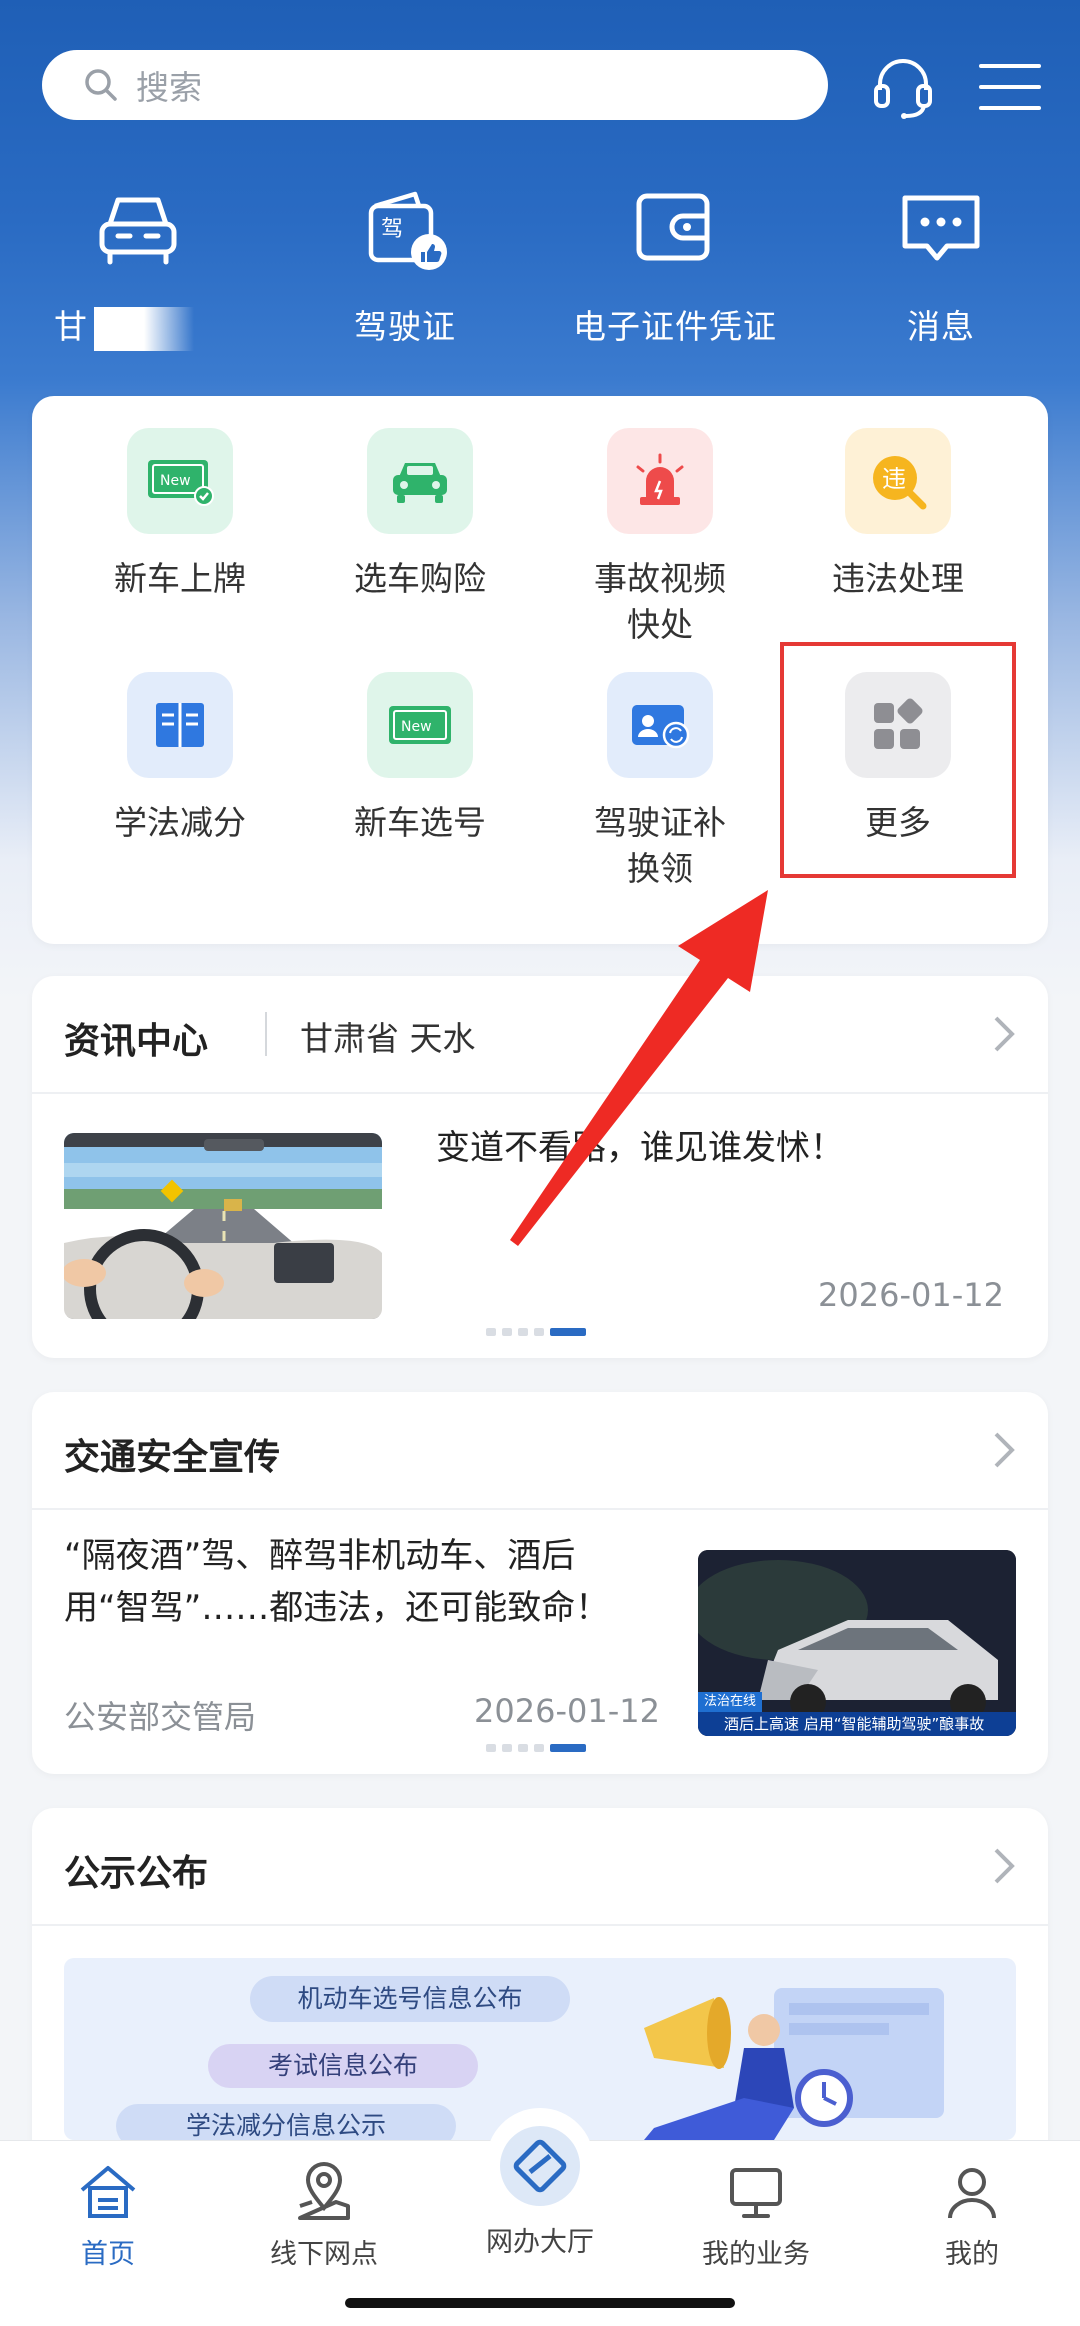  What do you see at coordinates (730, 1702) in the screenshot?
I see `thumb-tag: 法治在线` at bounding box center [730, 1702].